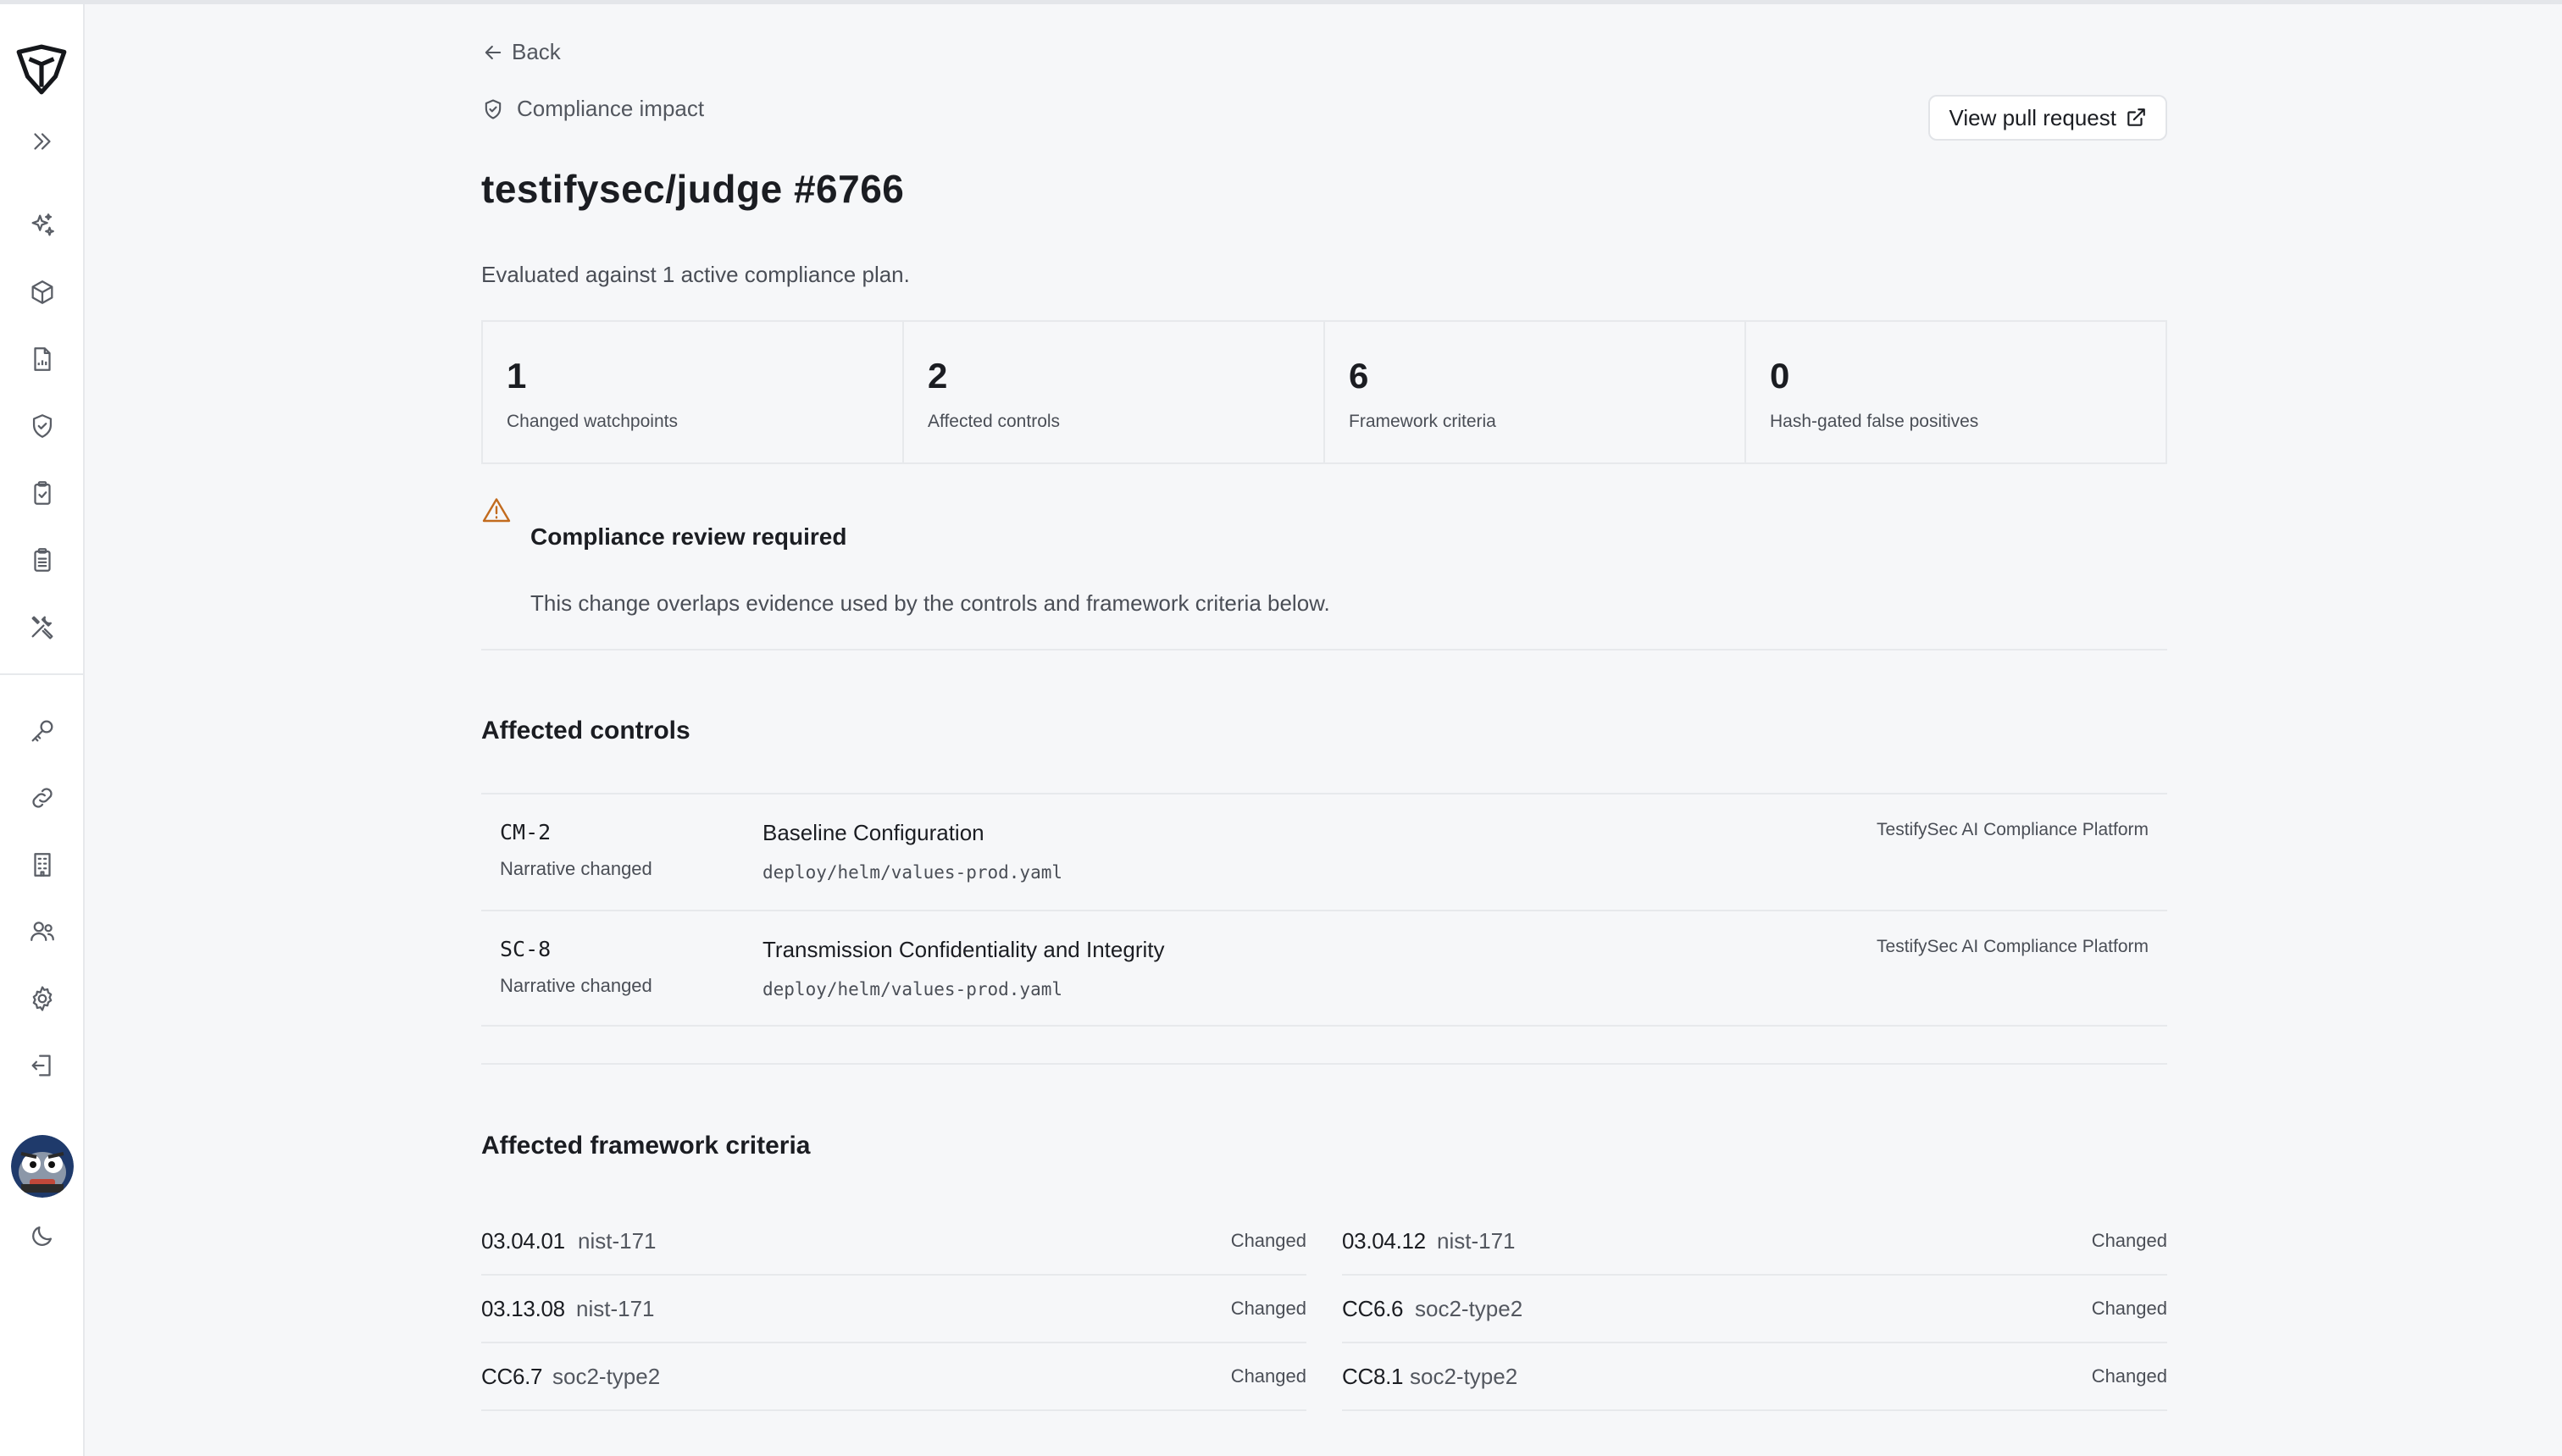  I want to click on control-id: CM-2, so click(526, 832).